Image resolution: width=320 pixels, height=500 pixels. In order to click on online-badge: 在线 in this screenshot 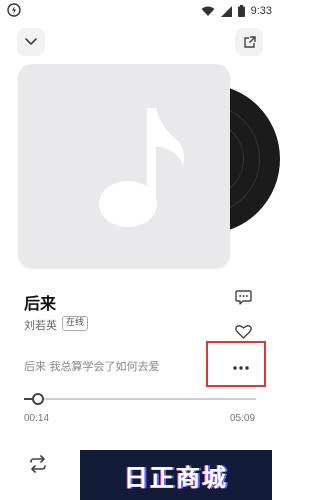, I will do `click(75, 323)`.